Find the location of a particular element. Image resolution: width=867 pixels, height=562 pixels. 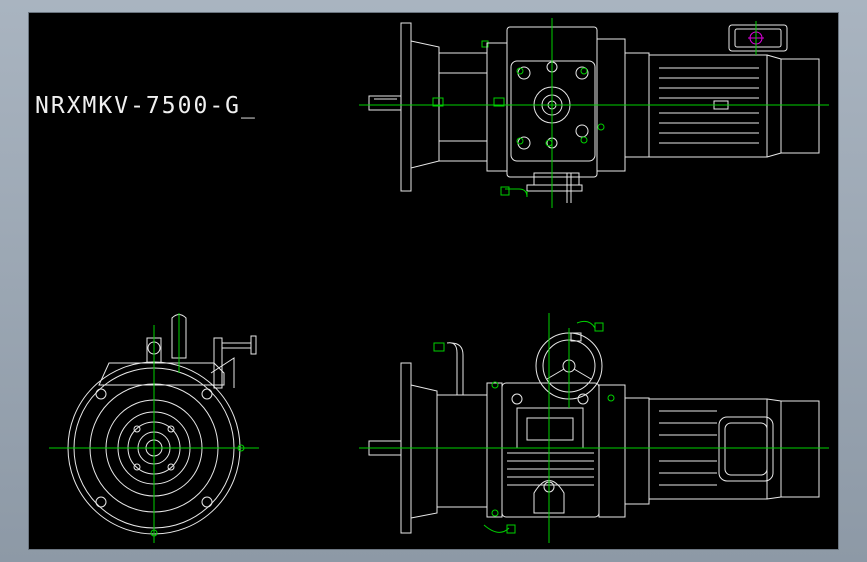

front-variator-housing is located at coordinates (550, 450).